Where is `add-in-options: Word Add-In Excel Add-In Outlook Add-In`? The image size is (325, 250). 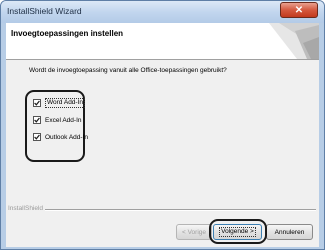 add-in-options: Word Add-In Excel Add-In Outlook Add-In is located at coordinates (56, 126).